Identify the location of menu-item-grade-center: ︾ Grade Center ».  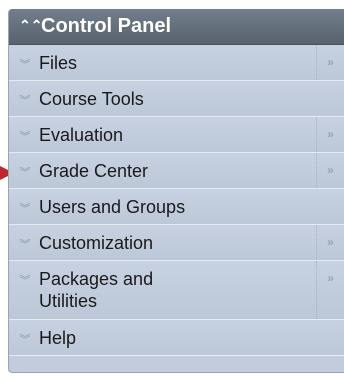
(176, 171).